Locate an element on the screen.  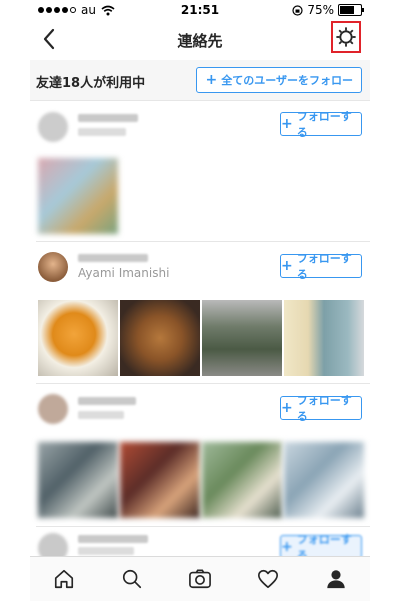
nav-bar: 連絡先 is located at coordinates (200, 39).